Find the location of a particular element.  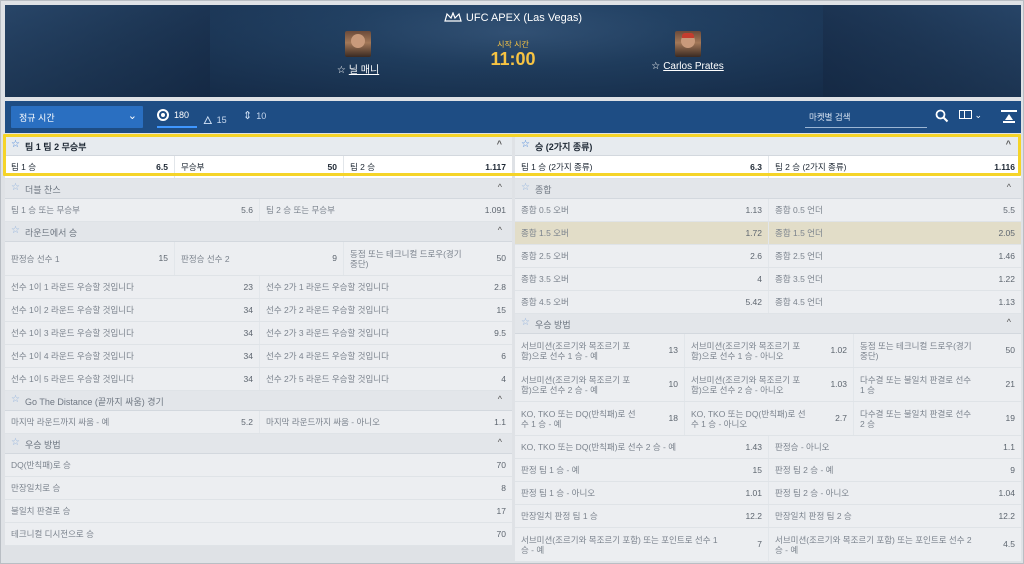

search-icon is located at coordinates (942, 116).